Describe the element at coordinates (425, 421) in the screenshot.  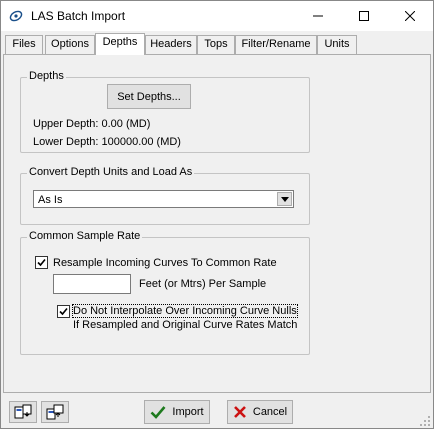
I see `resize-grip-icon` at that location.